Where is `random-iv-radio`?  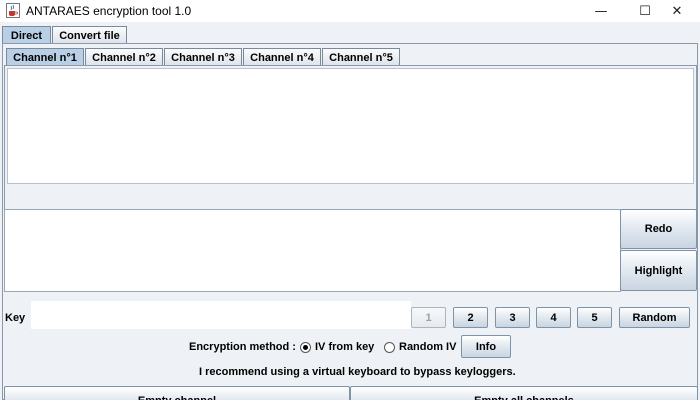
random-iv-radio is located at coordinates (389, 347).